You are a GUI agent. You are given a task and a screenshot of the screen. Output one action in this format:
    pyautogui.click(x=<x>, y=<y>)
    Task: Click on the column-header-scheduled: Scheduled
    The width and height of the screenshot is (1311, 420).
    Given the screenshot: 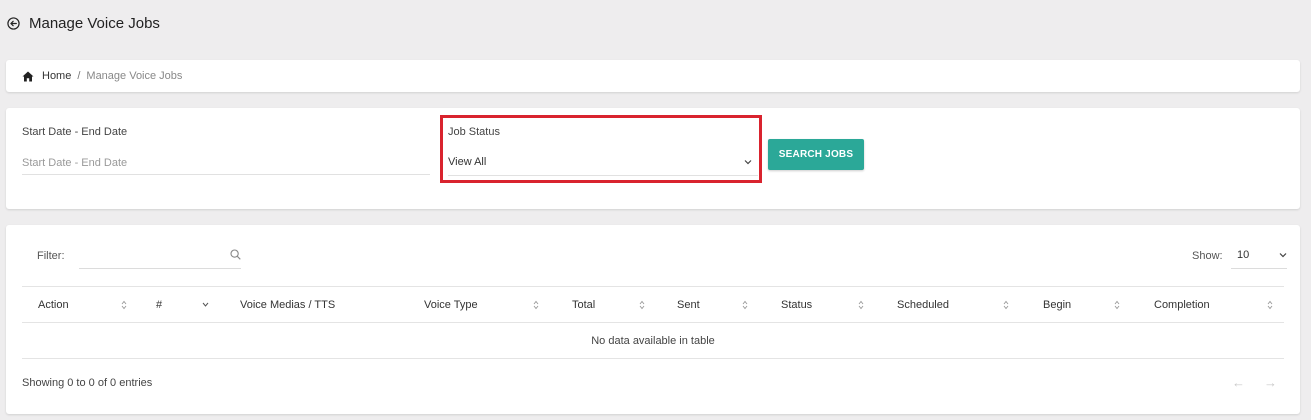 What is the action you would take?
    pyautogui.click(x=923, y=305)
    